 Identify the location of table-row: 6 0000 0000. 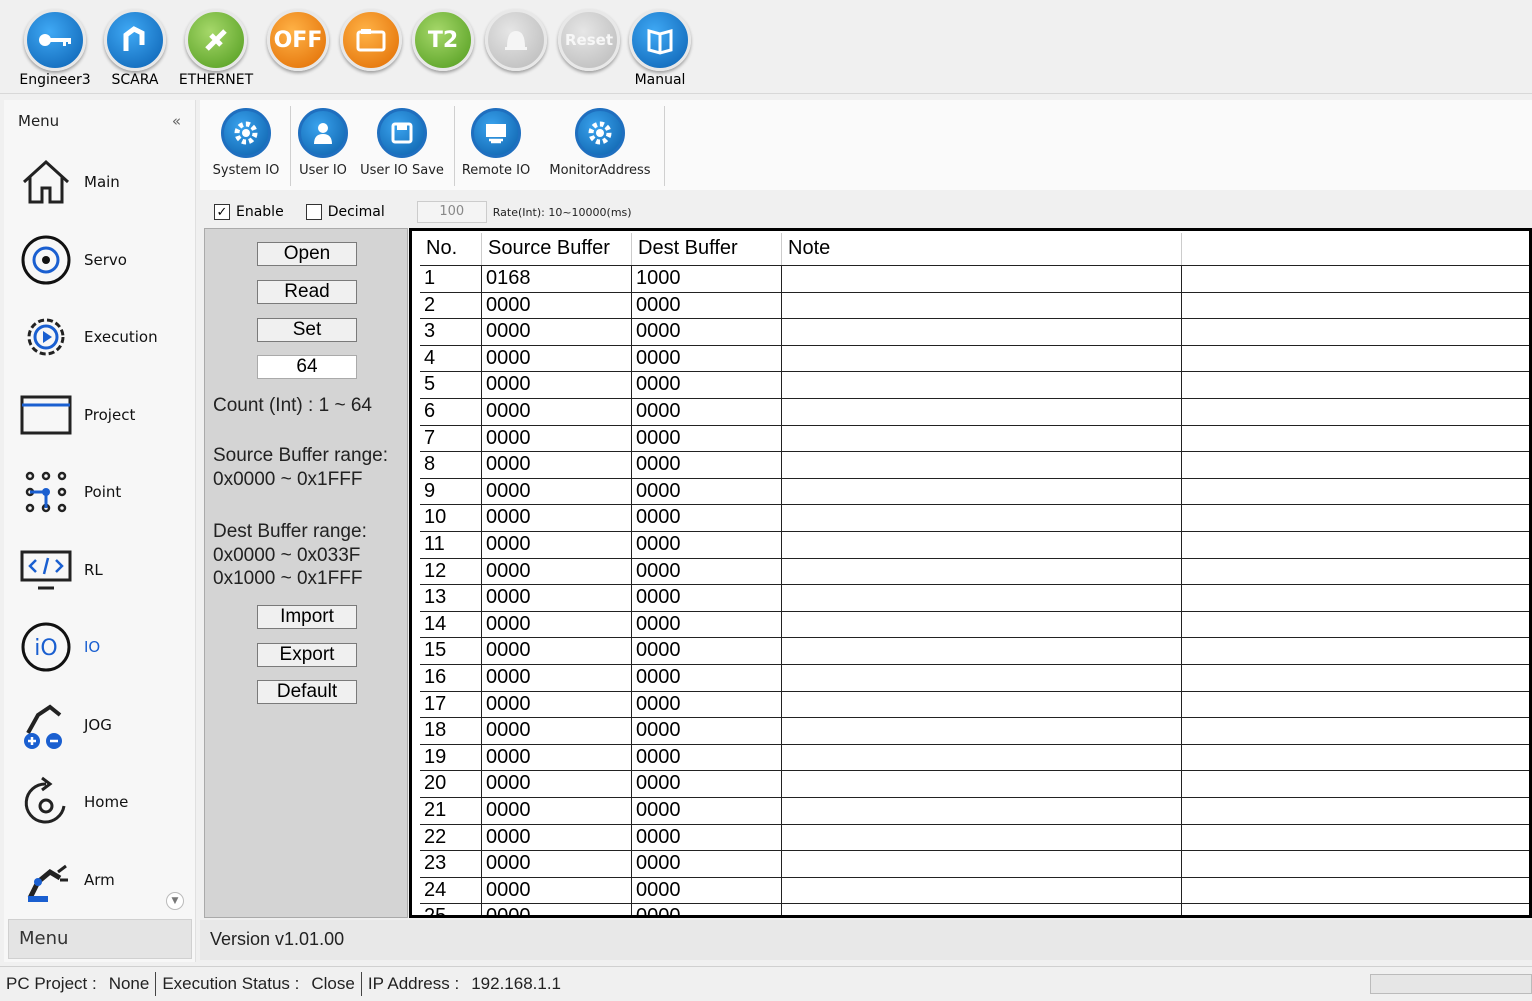
(974, 411).